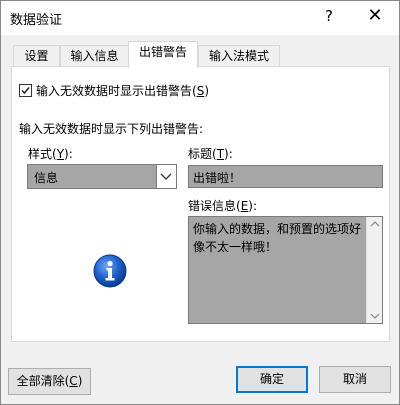 Image resolution: width=400 pixels, height=405 pixels. What do you see at coordinates (46, 178) in the screenshot?
I see `style-select-value: 信息` at bounding box center [46, 178].